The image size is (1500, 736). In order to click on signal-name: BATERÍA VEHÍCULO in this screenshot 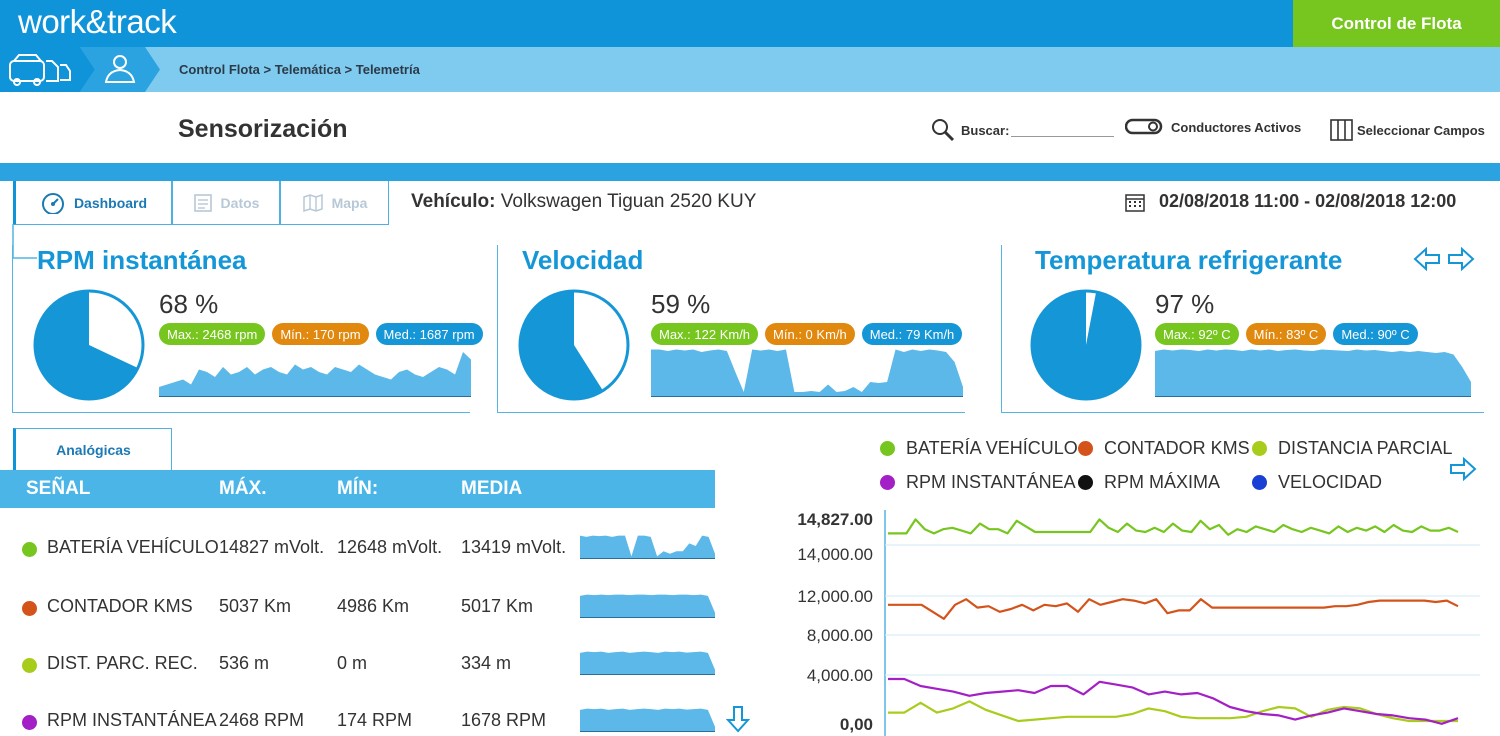, I will do `click(133, 547)`.